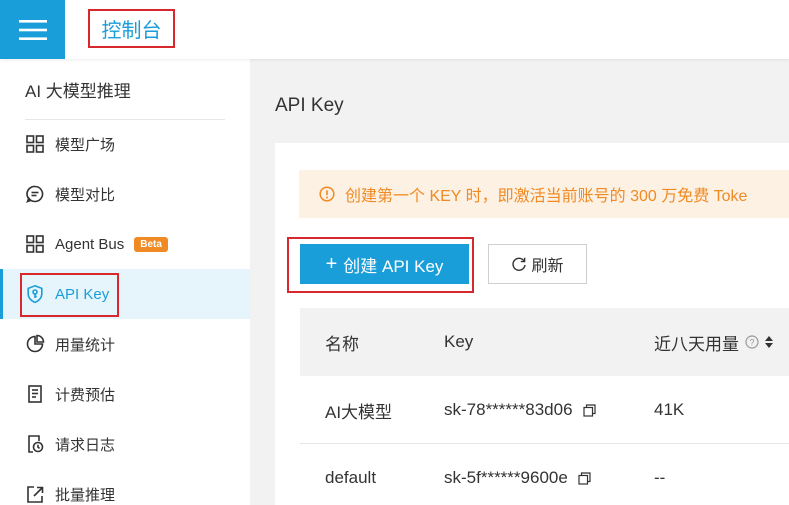  I want to click on column-header-name: 名称, so click(342, 344).